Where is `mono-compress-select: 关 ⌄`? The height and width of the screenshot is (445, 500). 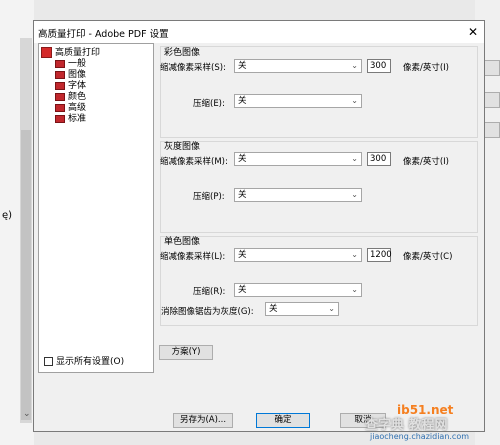 mono-compress-select: 关 ⌄ is located at coordinates (298, 290).